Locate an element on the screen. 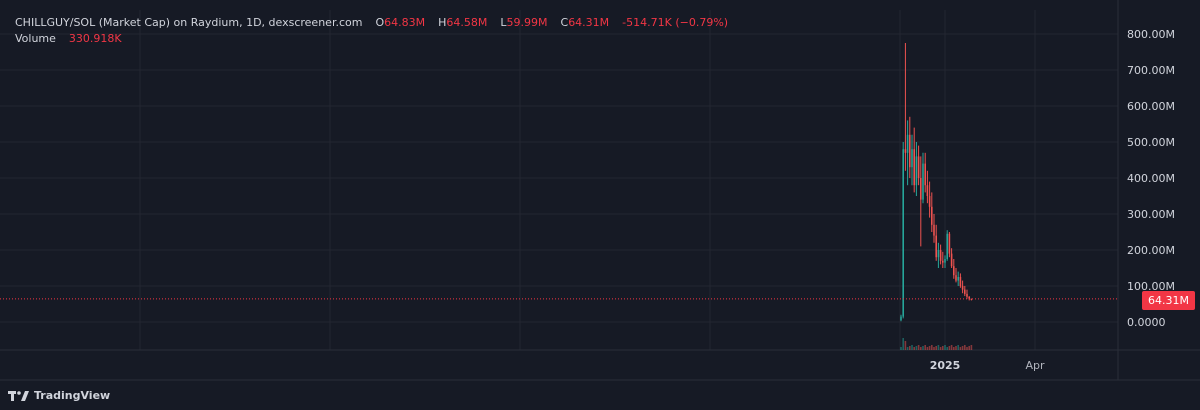 The height and width of the screenshot is (410, 1200). y-tick-label: 500.00M is located at coordinates (1151, 142).